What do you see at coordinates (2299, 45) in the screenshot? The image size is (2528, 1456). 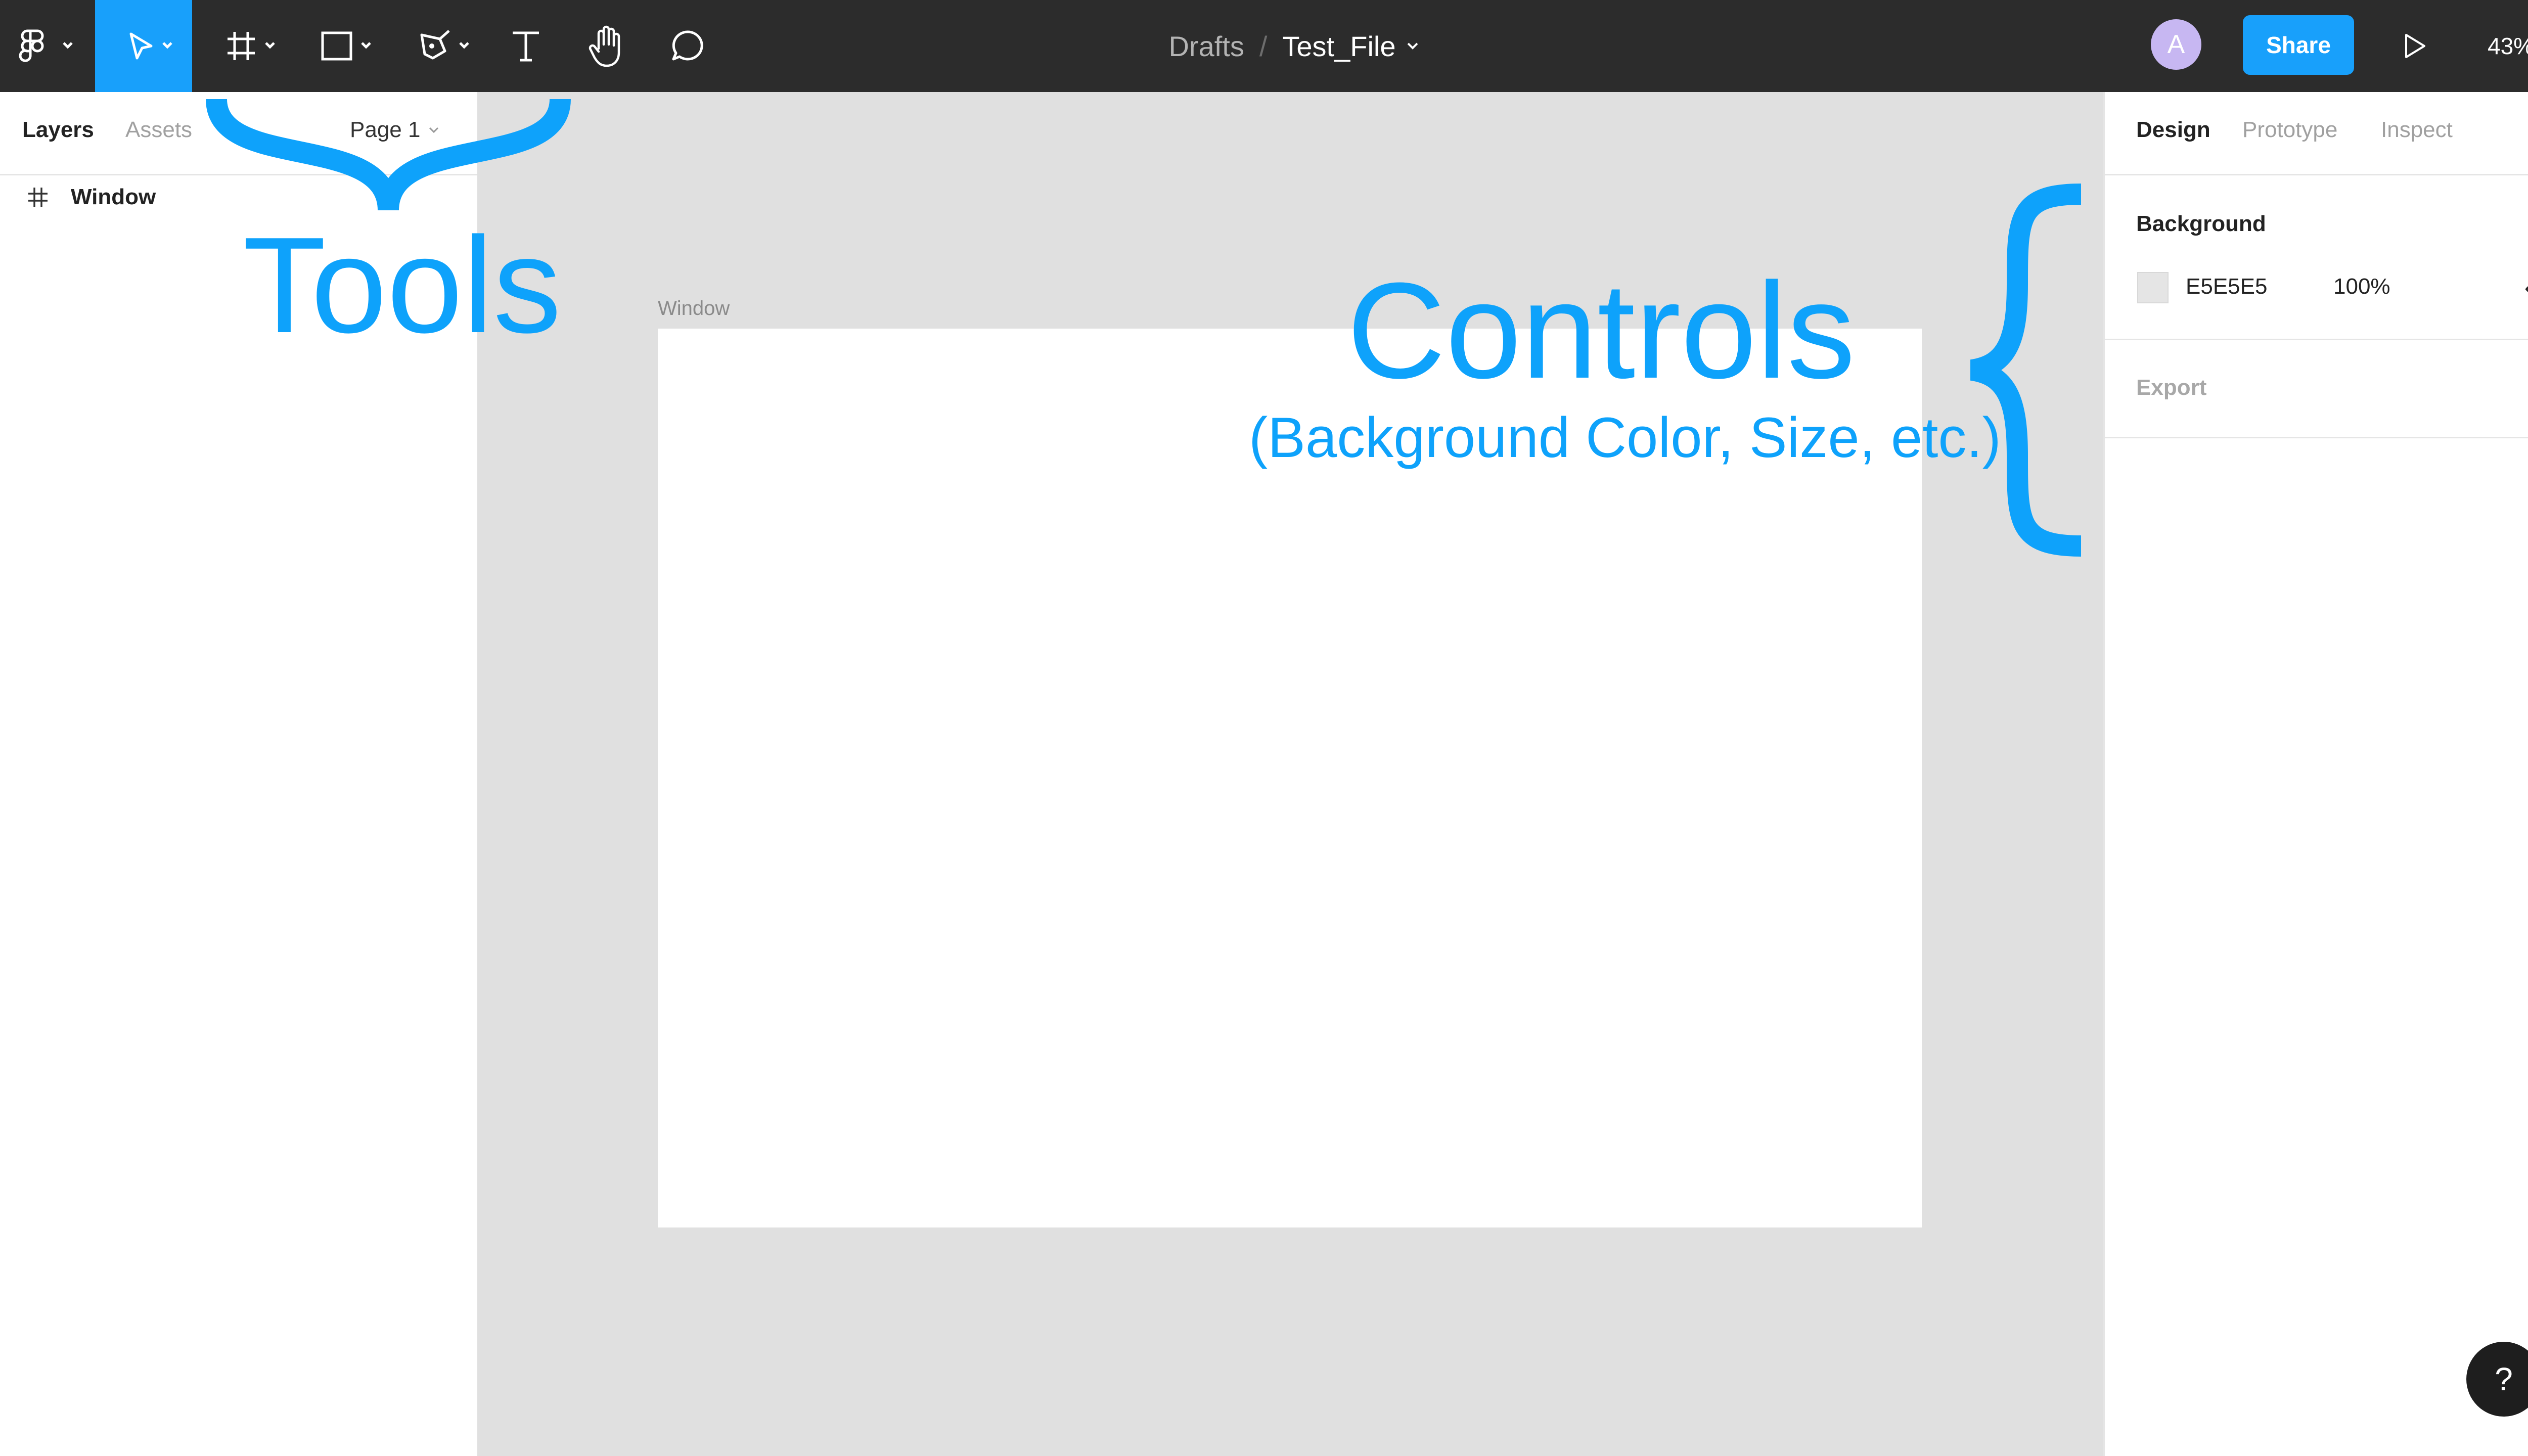 I see `share-button: Share` at bounding box center [2299, 45].